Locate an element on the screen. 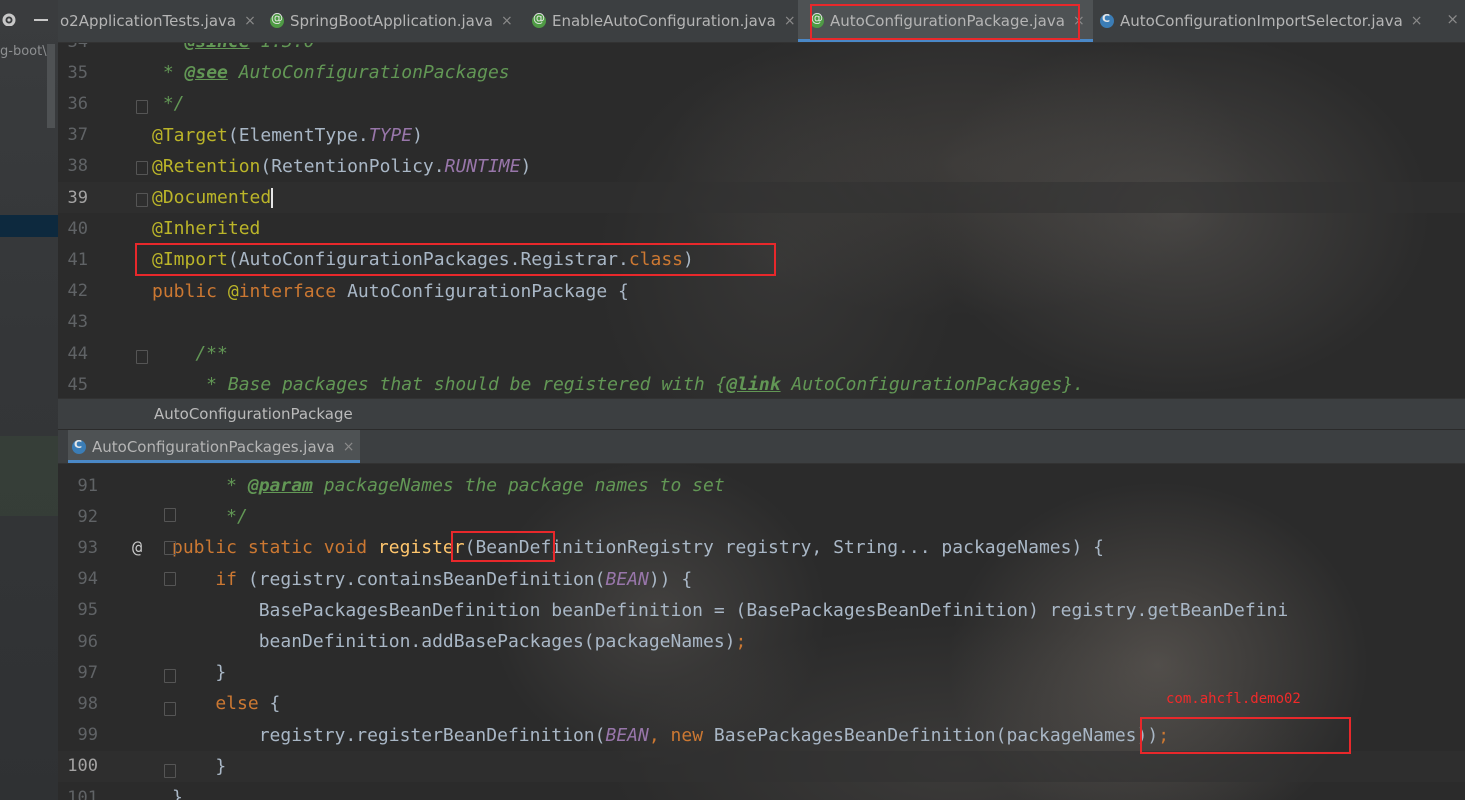  panel-scrollbar is located at coordinates (51, 86).